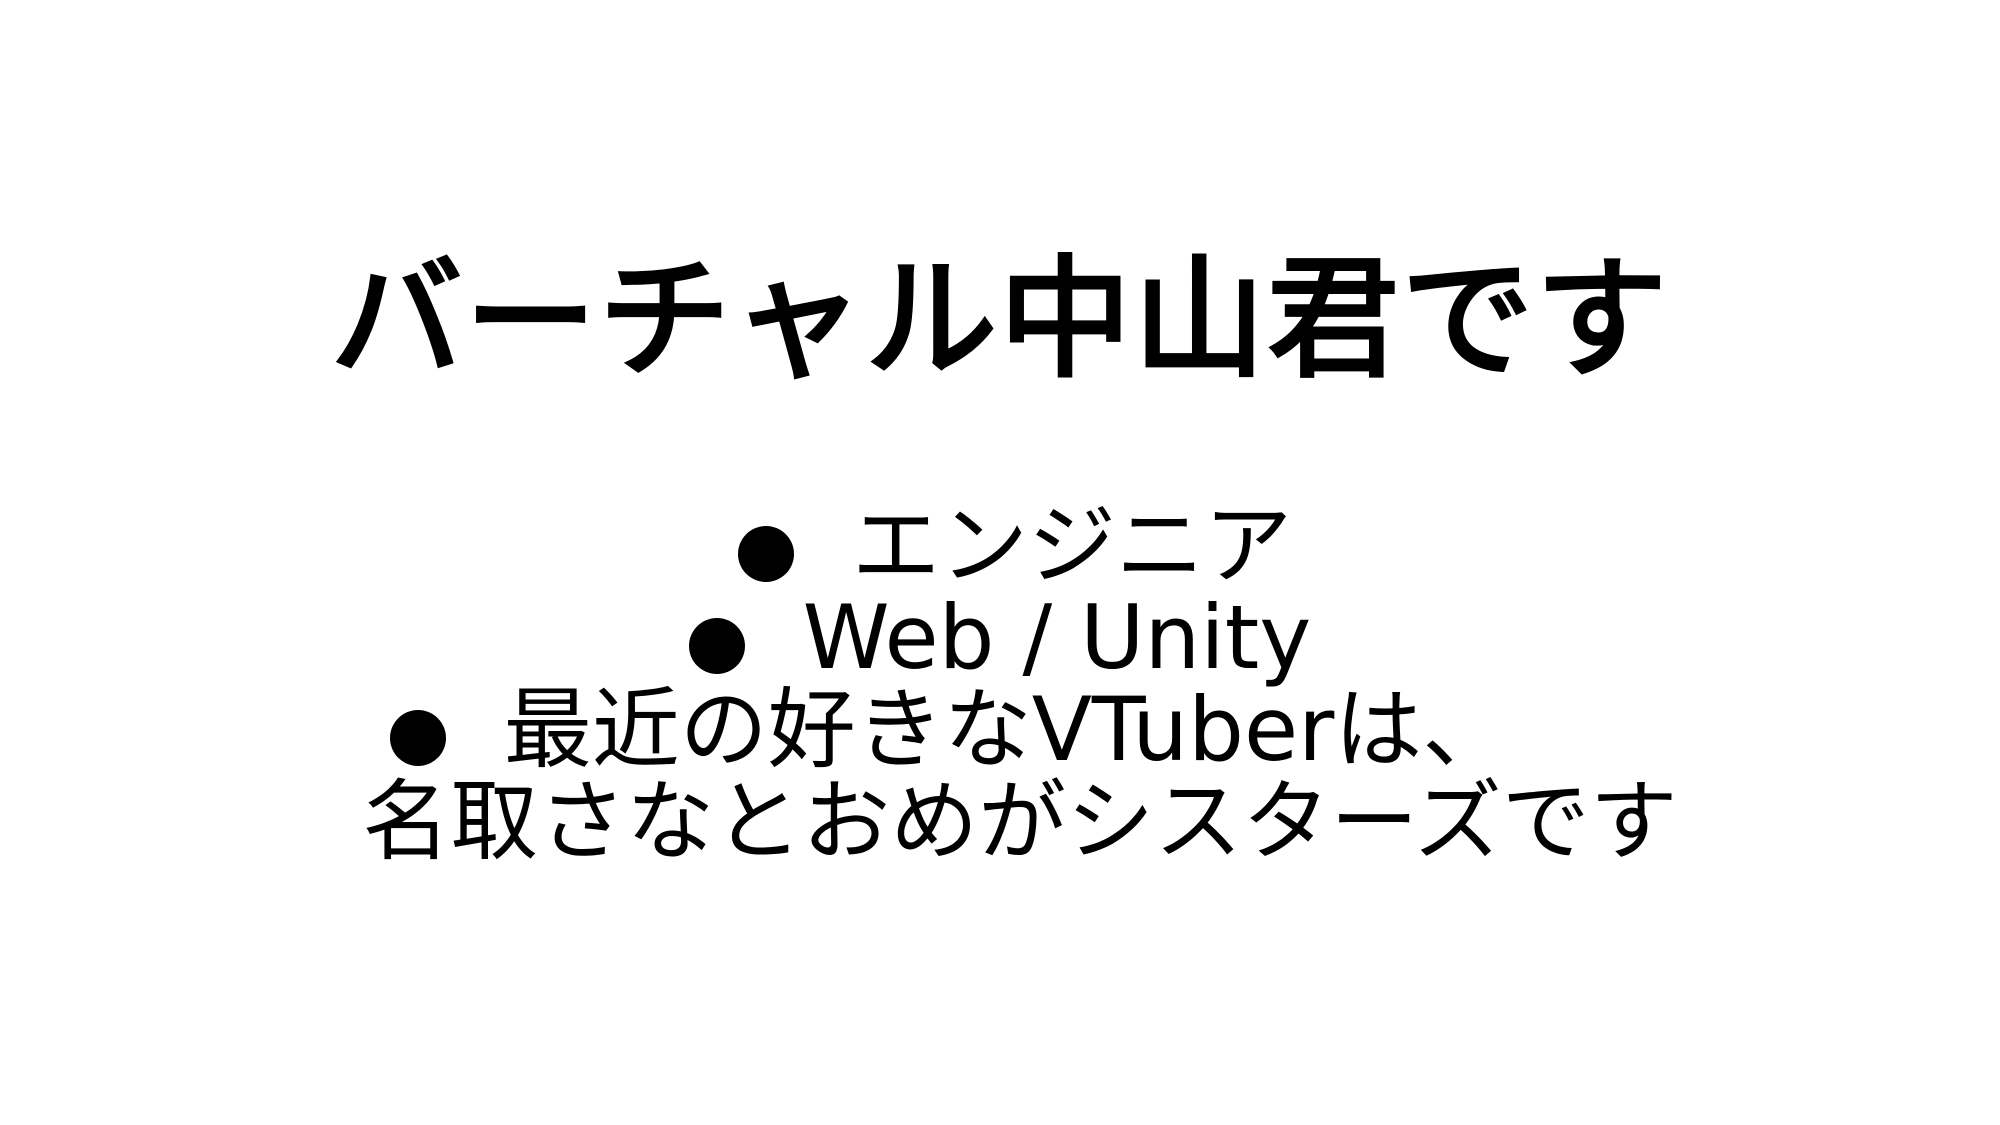 The image size is (2000, 1125). What do you see at coordinates (1000, 320) in the screenshot?
I see `slide-title: バーチャル中山君です` at bounding box center [1000, 320].